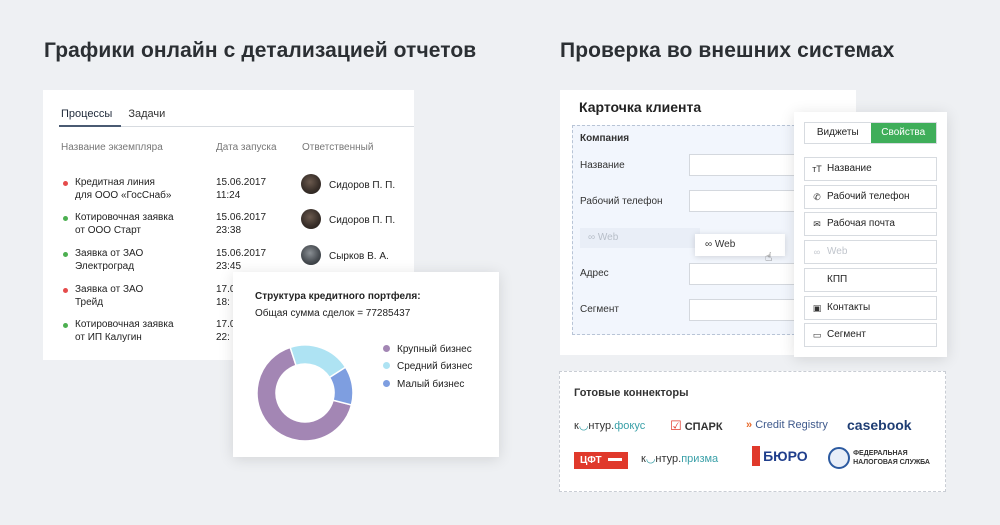  What do you see at coordinates (359, 256) in the screenshot?
I see `responsible-person: Сырков В. А.` at bounding box center [359, 256].